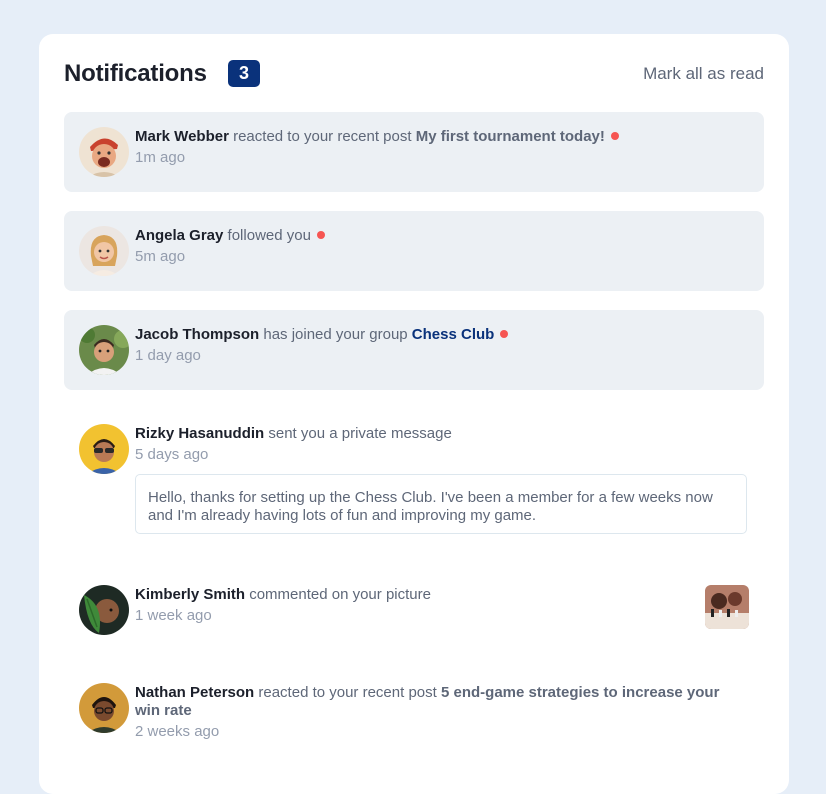  Describe the element at coordinates (177, 731) in the screenshot. I see `timestamp: 2 weeks ago` at that location.